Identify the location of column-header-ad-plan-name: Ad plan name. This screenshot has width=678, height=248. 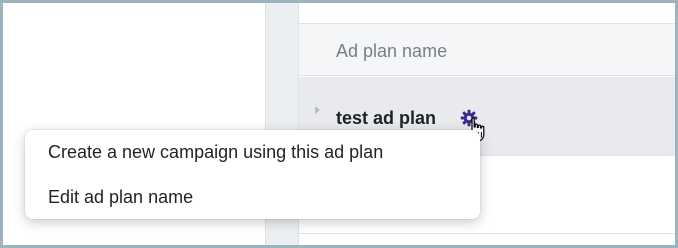
(391, 51).